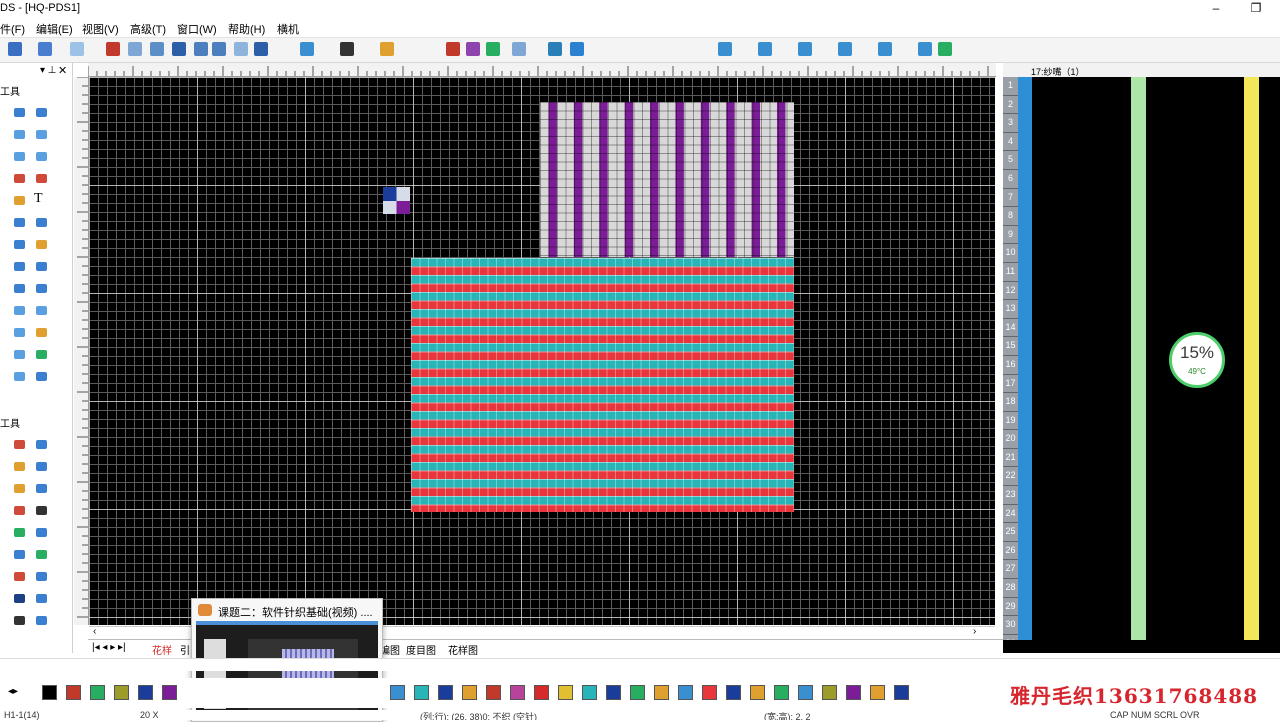 The width and height of the screenshot is (1280, 722). What do you see at coordinates (725, 49) in the screenshot?
I see `knit-tool-1-icon` at bounding box center [725, 49].